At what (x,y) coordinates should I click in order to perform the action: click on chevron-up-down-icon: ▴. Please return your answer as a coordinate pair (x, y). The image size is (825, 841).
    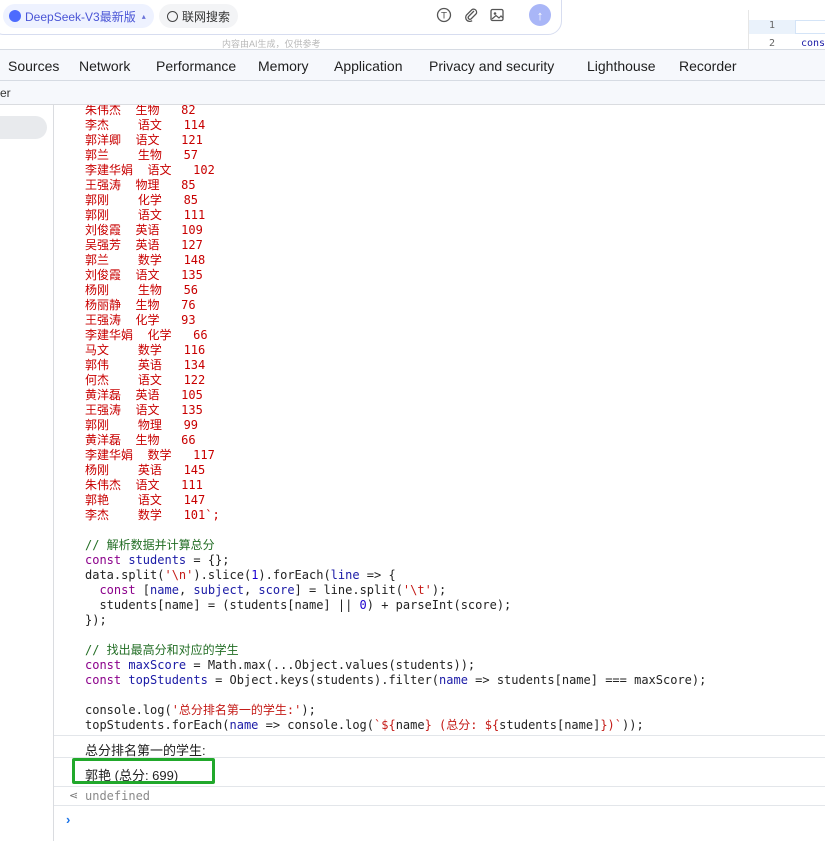
    Looking at the image, I should click on (143, 16).